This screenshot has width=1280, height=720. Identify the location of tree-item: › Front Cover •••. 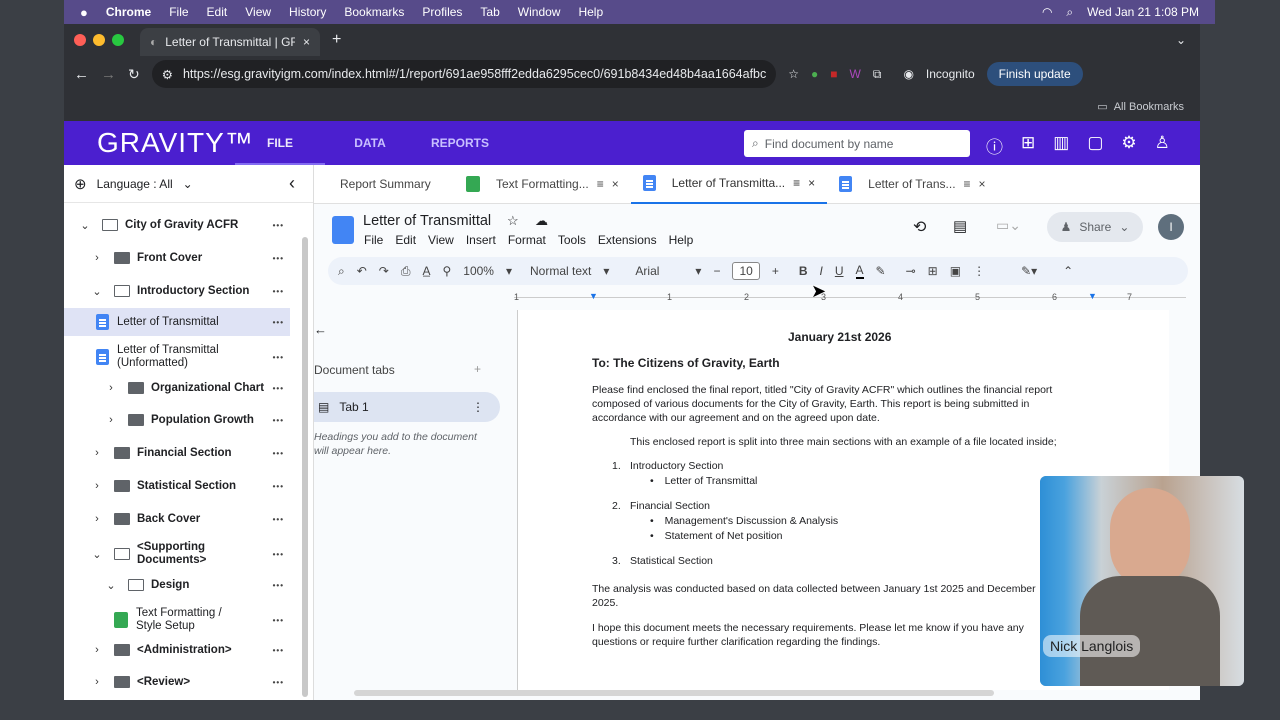
(177, 258).